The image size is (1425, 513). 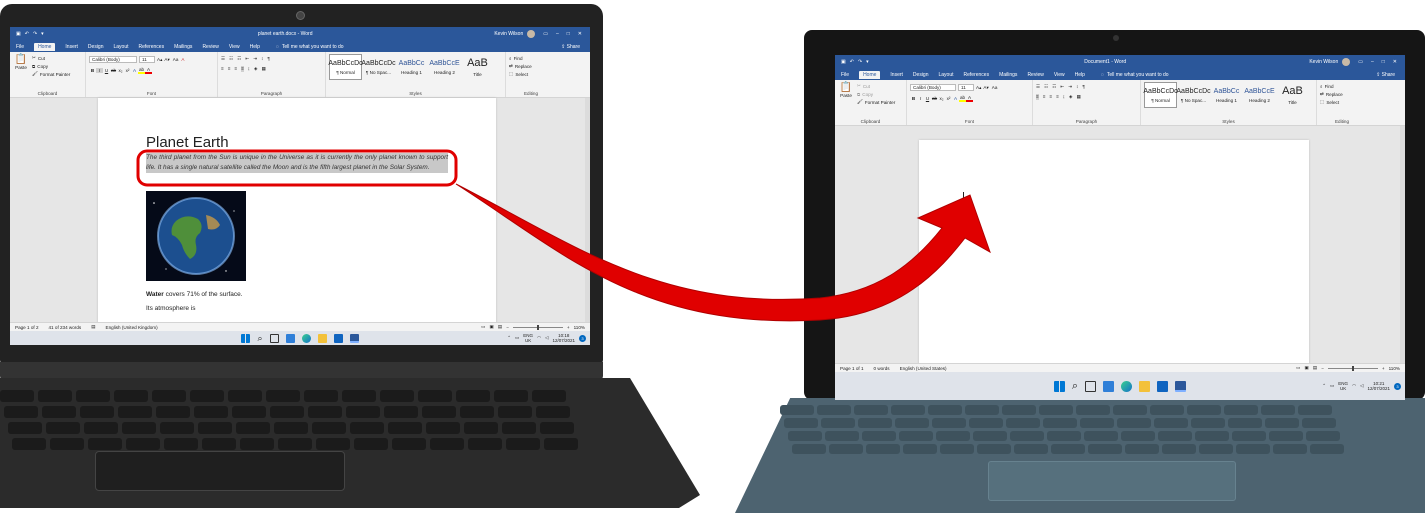 I want to click on change-case-icon: Aa, so click(x=176, y=59).